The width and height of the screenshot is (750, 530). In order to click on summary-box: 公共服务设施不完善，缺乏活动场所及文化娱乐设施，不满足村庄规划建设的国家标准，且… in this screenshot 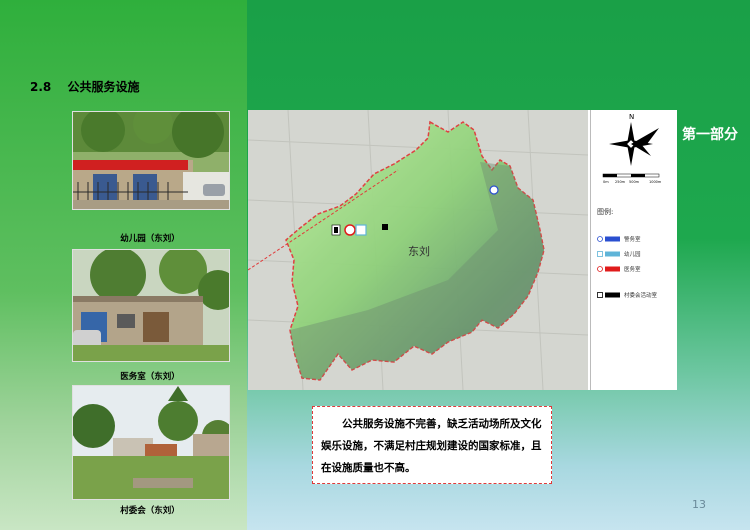, I will do `click(432, 445)`.